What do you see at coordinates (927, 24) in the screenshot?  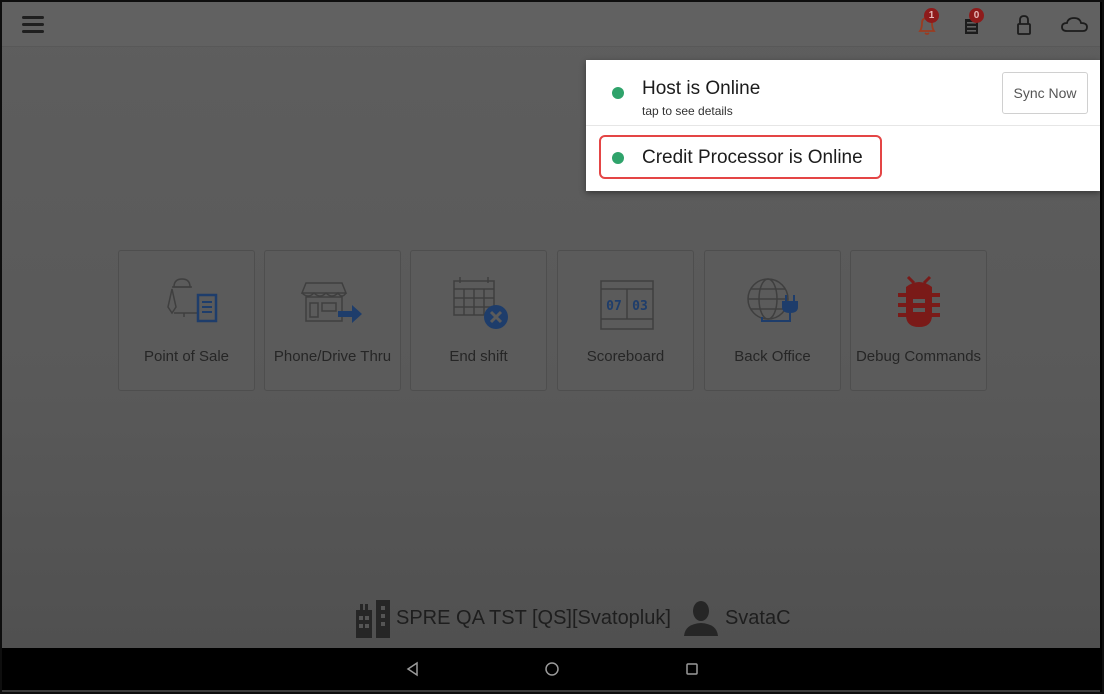 I see `notifications-bell-icon: 1` at bounding box center [927, 24].